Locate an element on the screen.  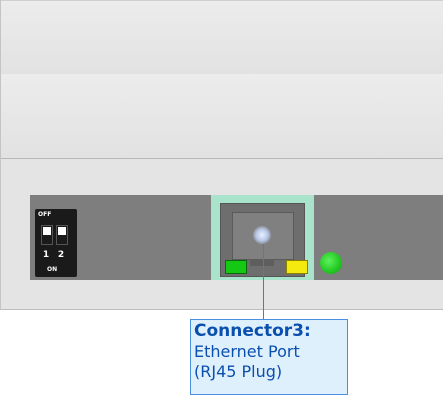
dip-switch-1-knob is located at coordinates (47, 231).